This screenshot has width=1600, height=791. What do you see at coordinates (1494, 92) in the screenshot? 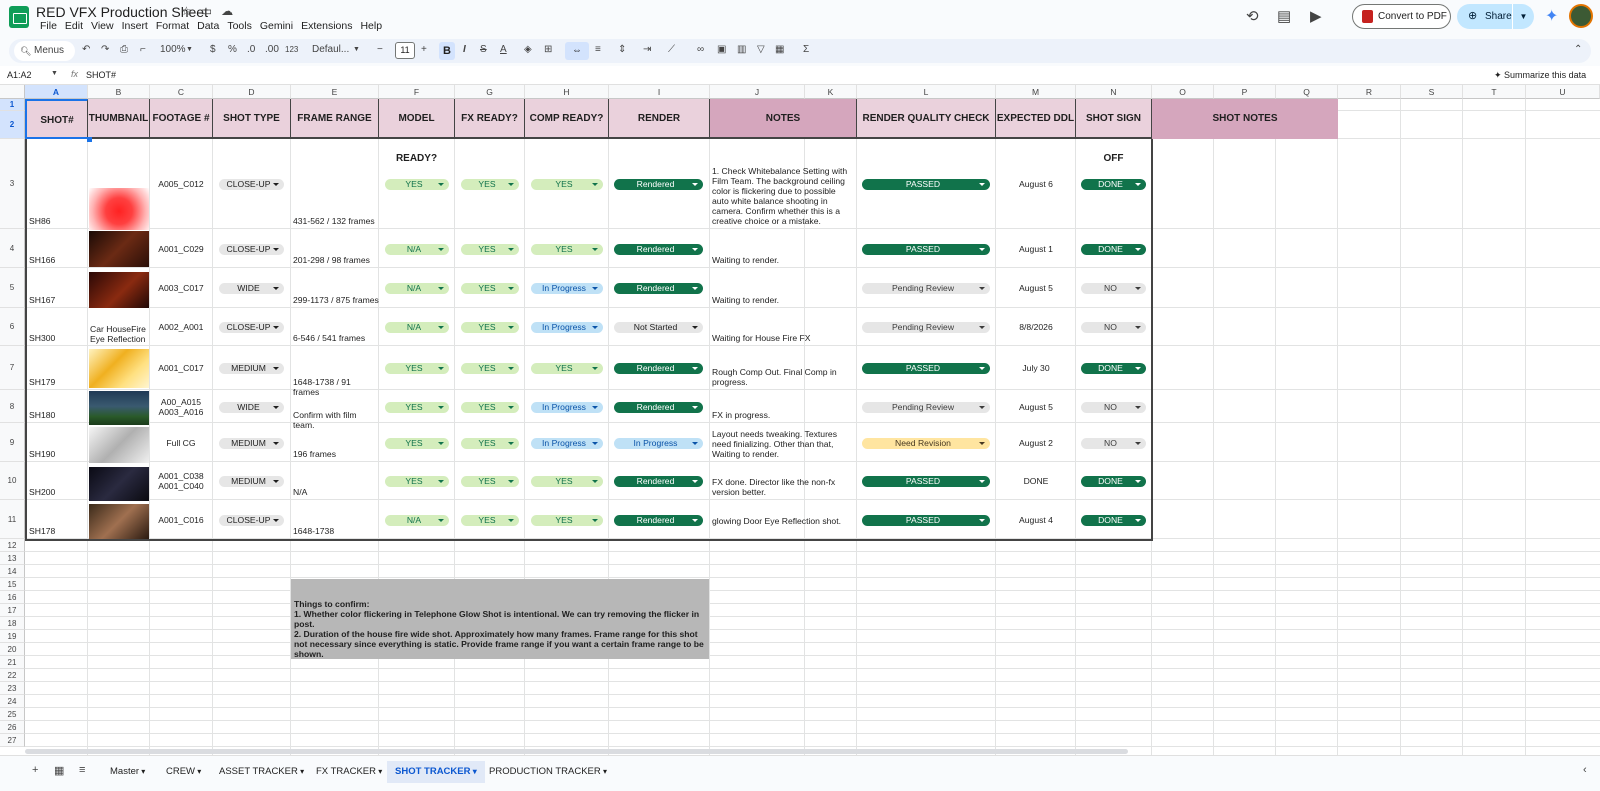
I see `column-header-t: T` at bounding box center [1494, 92].